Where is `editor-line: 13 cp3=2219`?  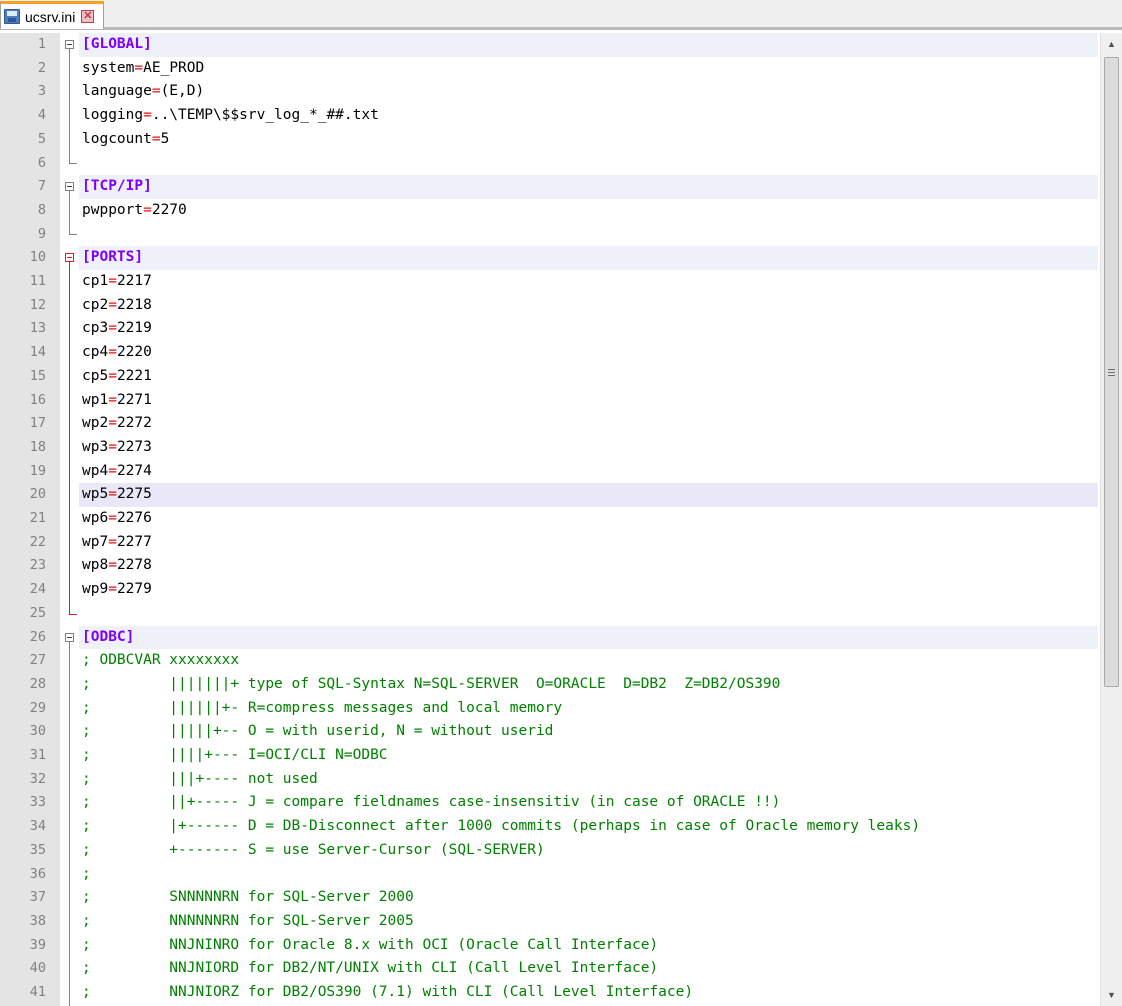
editor-line: 13 cp3=2219 is located at coordinates (550, 329).